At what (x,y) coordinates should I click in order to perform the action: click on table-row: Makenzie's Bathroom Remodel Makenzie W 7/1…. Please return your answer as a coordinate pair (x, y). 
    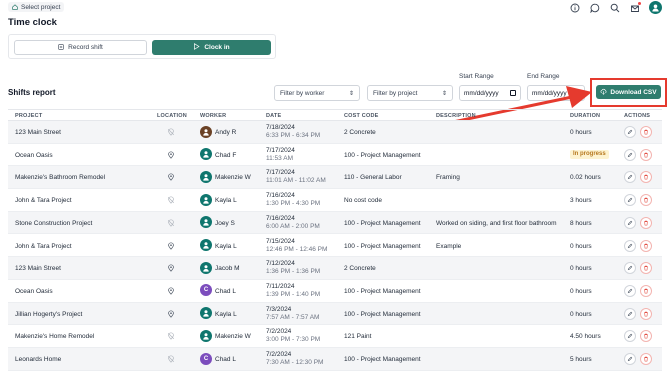
    Looking at the image, I should click on (335, 178).